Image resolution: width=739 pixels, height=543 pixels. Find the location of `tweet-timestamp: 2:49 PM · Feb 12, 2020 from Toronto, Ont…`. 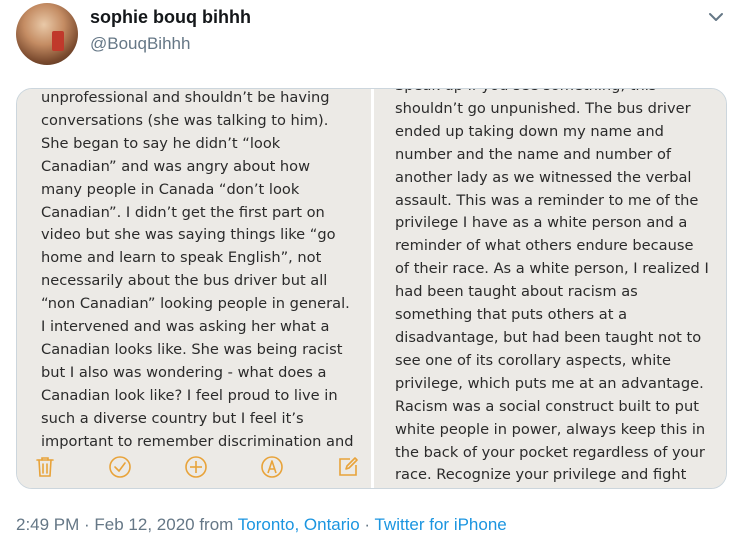

tweet-timestamp: 2:49 PM · Feb 12, 2020 from Toronto, Ont… is located at coordinates (261, 525).